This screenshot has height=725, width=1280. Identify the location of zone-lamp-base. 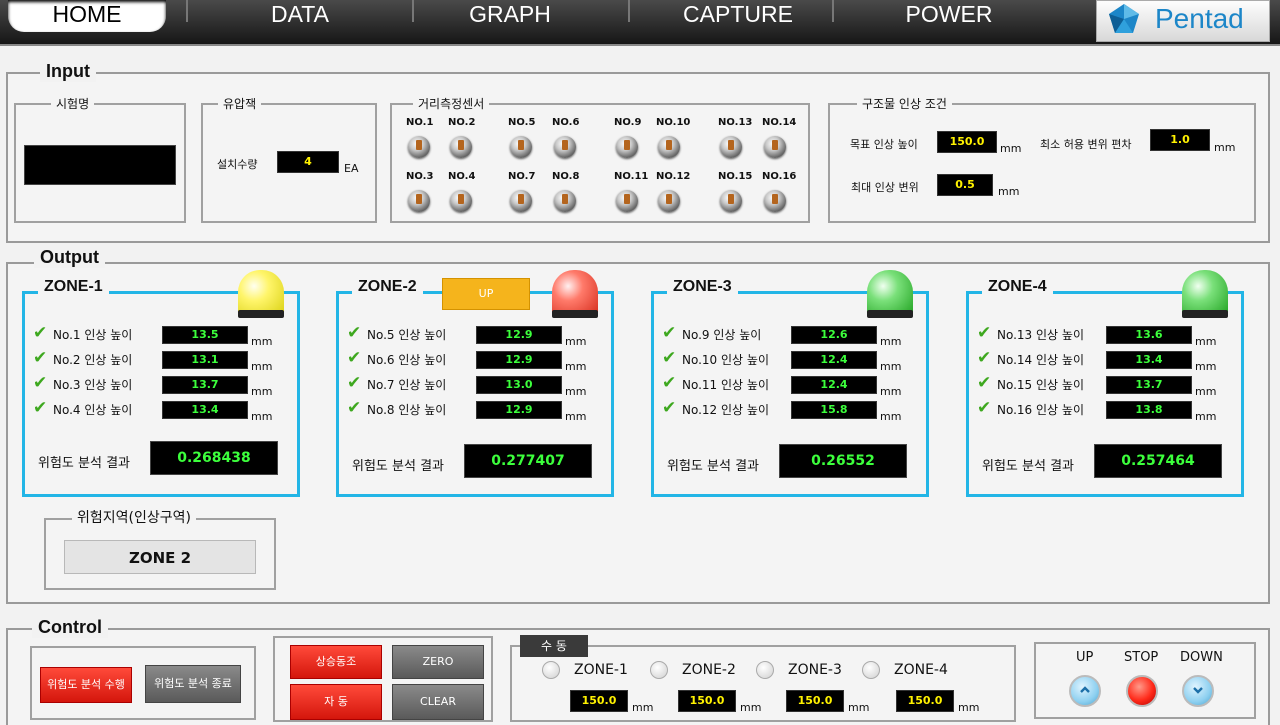
(890, 314).